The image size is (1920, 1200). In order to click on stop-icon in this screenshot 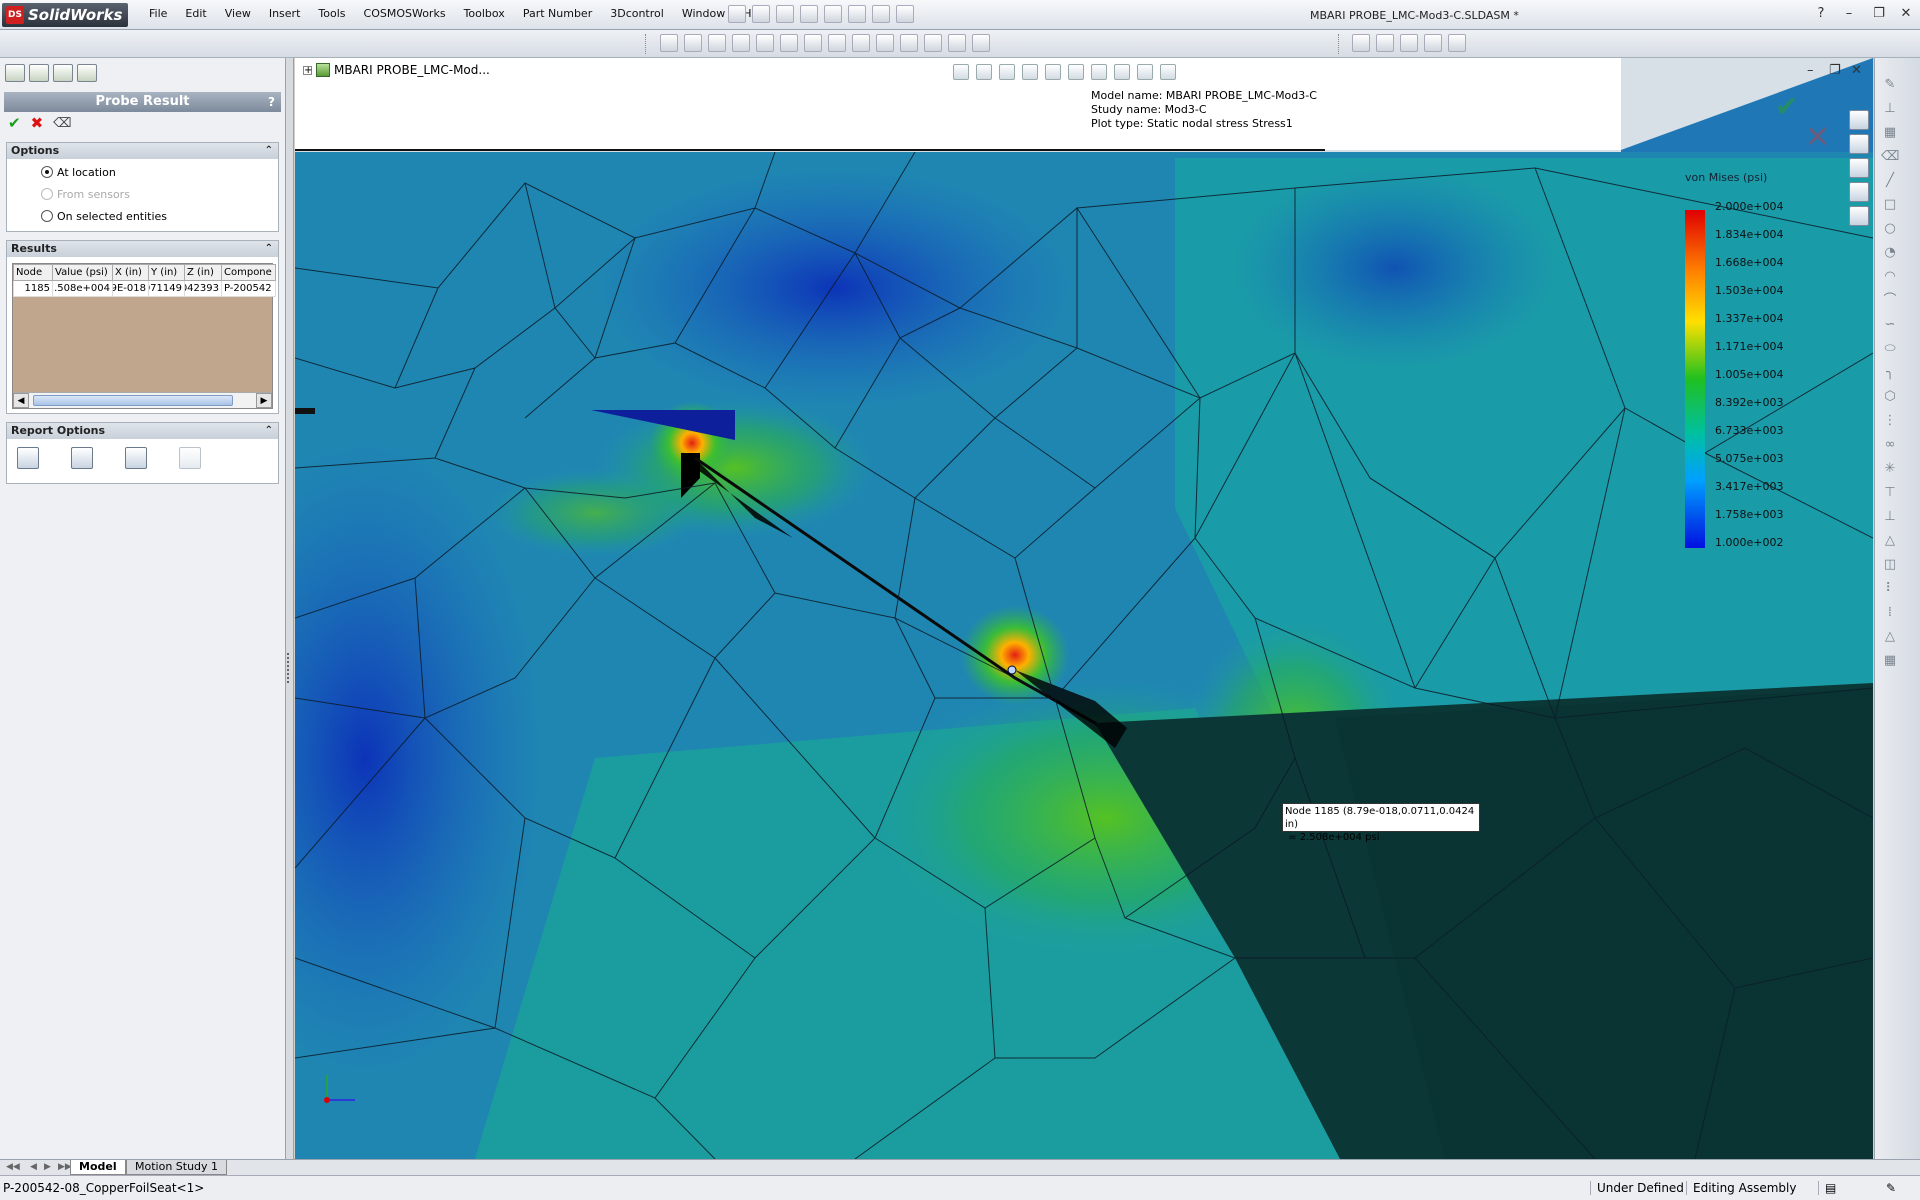, I will do `click(1385, 43)`.